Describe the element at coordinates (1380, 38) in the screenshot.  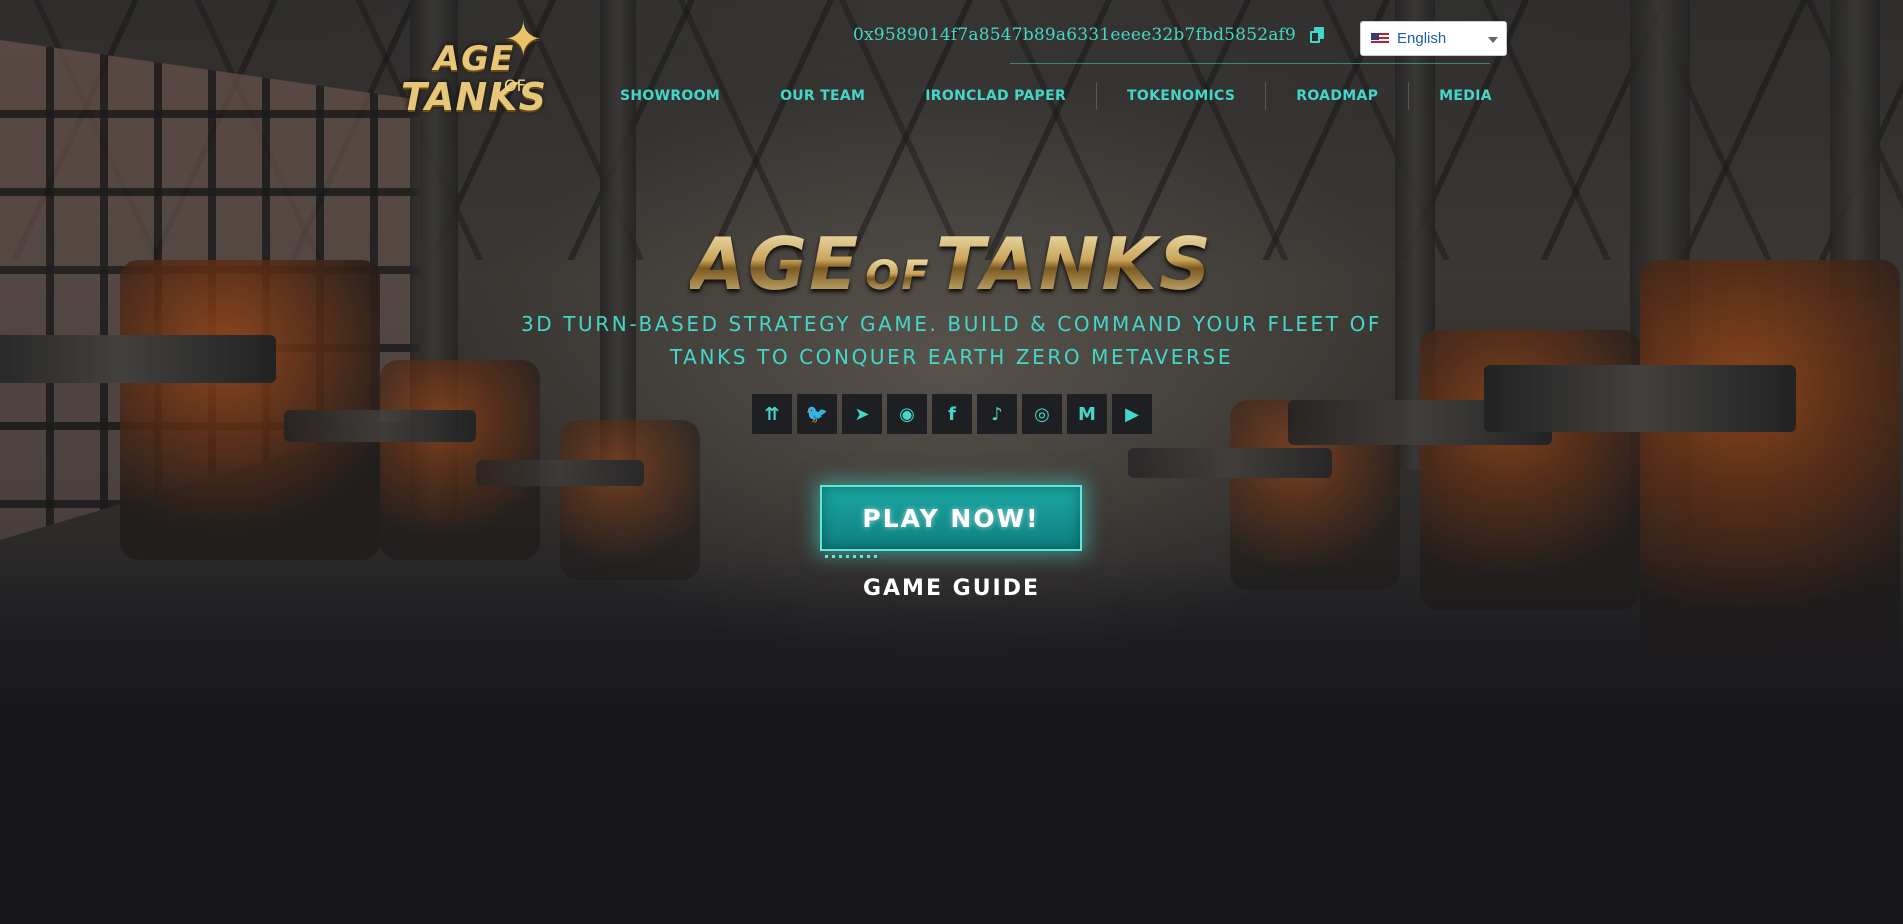
I see `us-flag-icon` at that location.